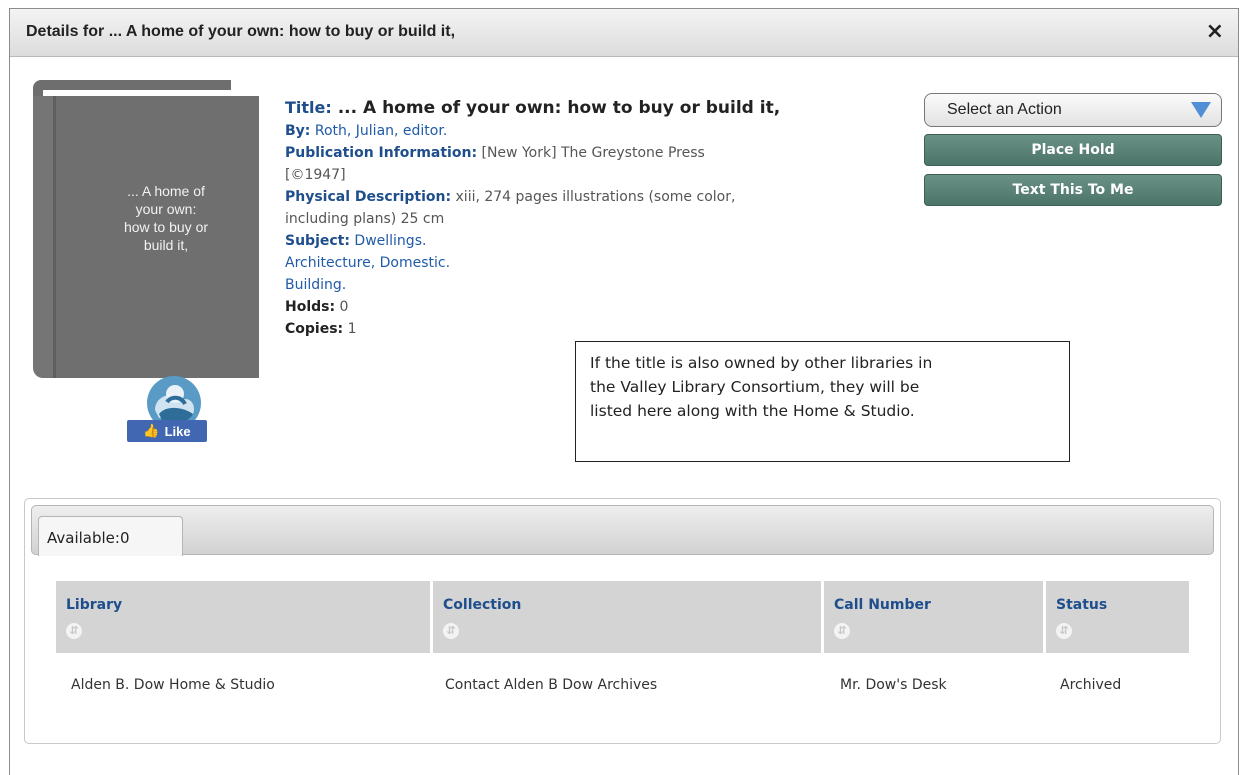 This screenshot has width=1247, height=775. Describe the element at coordinates (151, 430) in the screenshot. I see `thumbs-up-icon: 👍` at that location.